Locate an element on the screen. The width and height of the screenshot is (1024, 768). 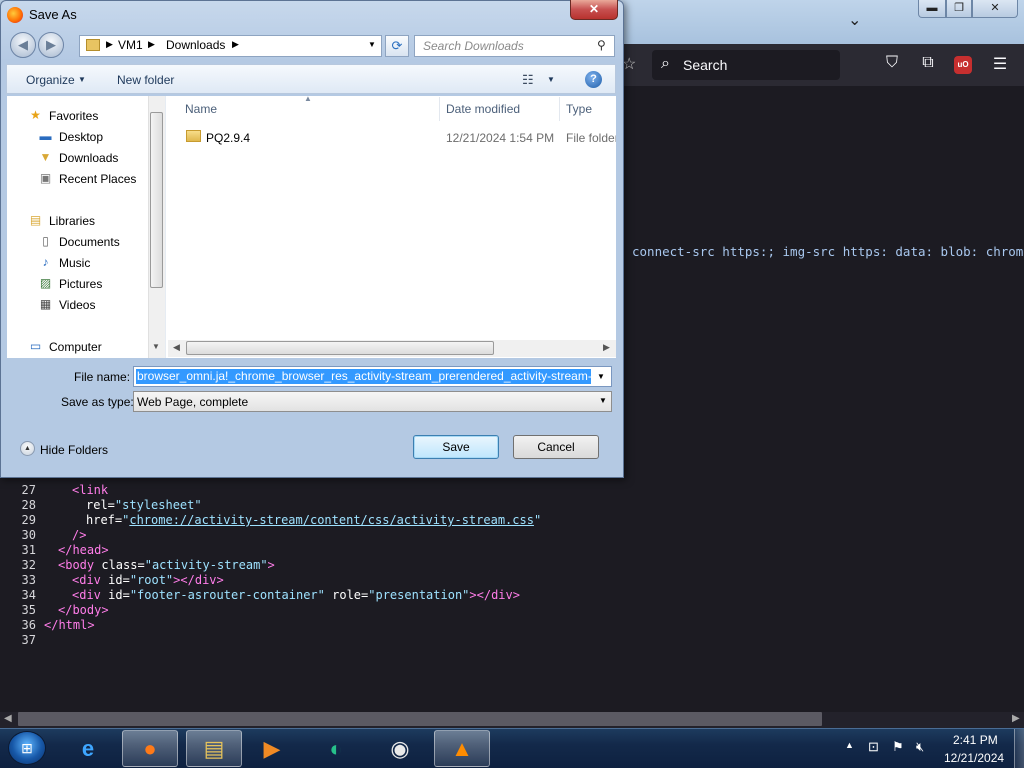
cancel-button: Cancel is located at coordinates (556, 447).